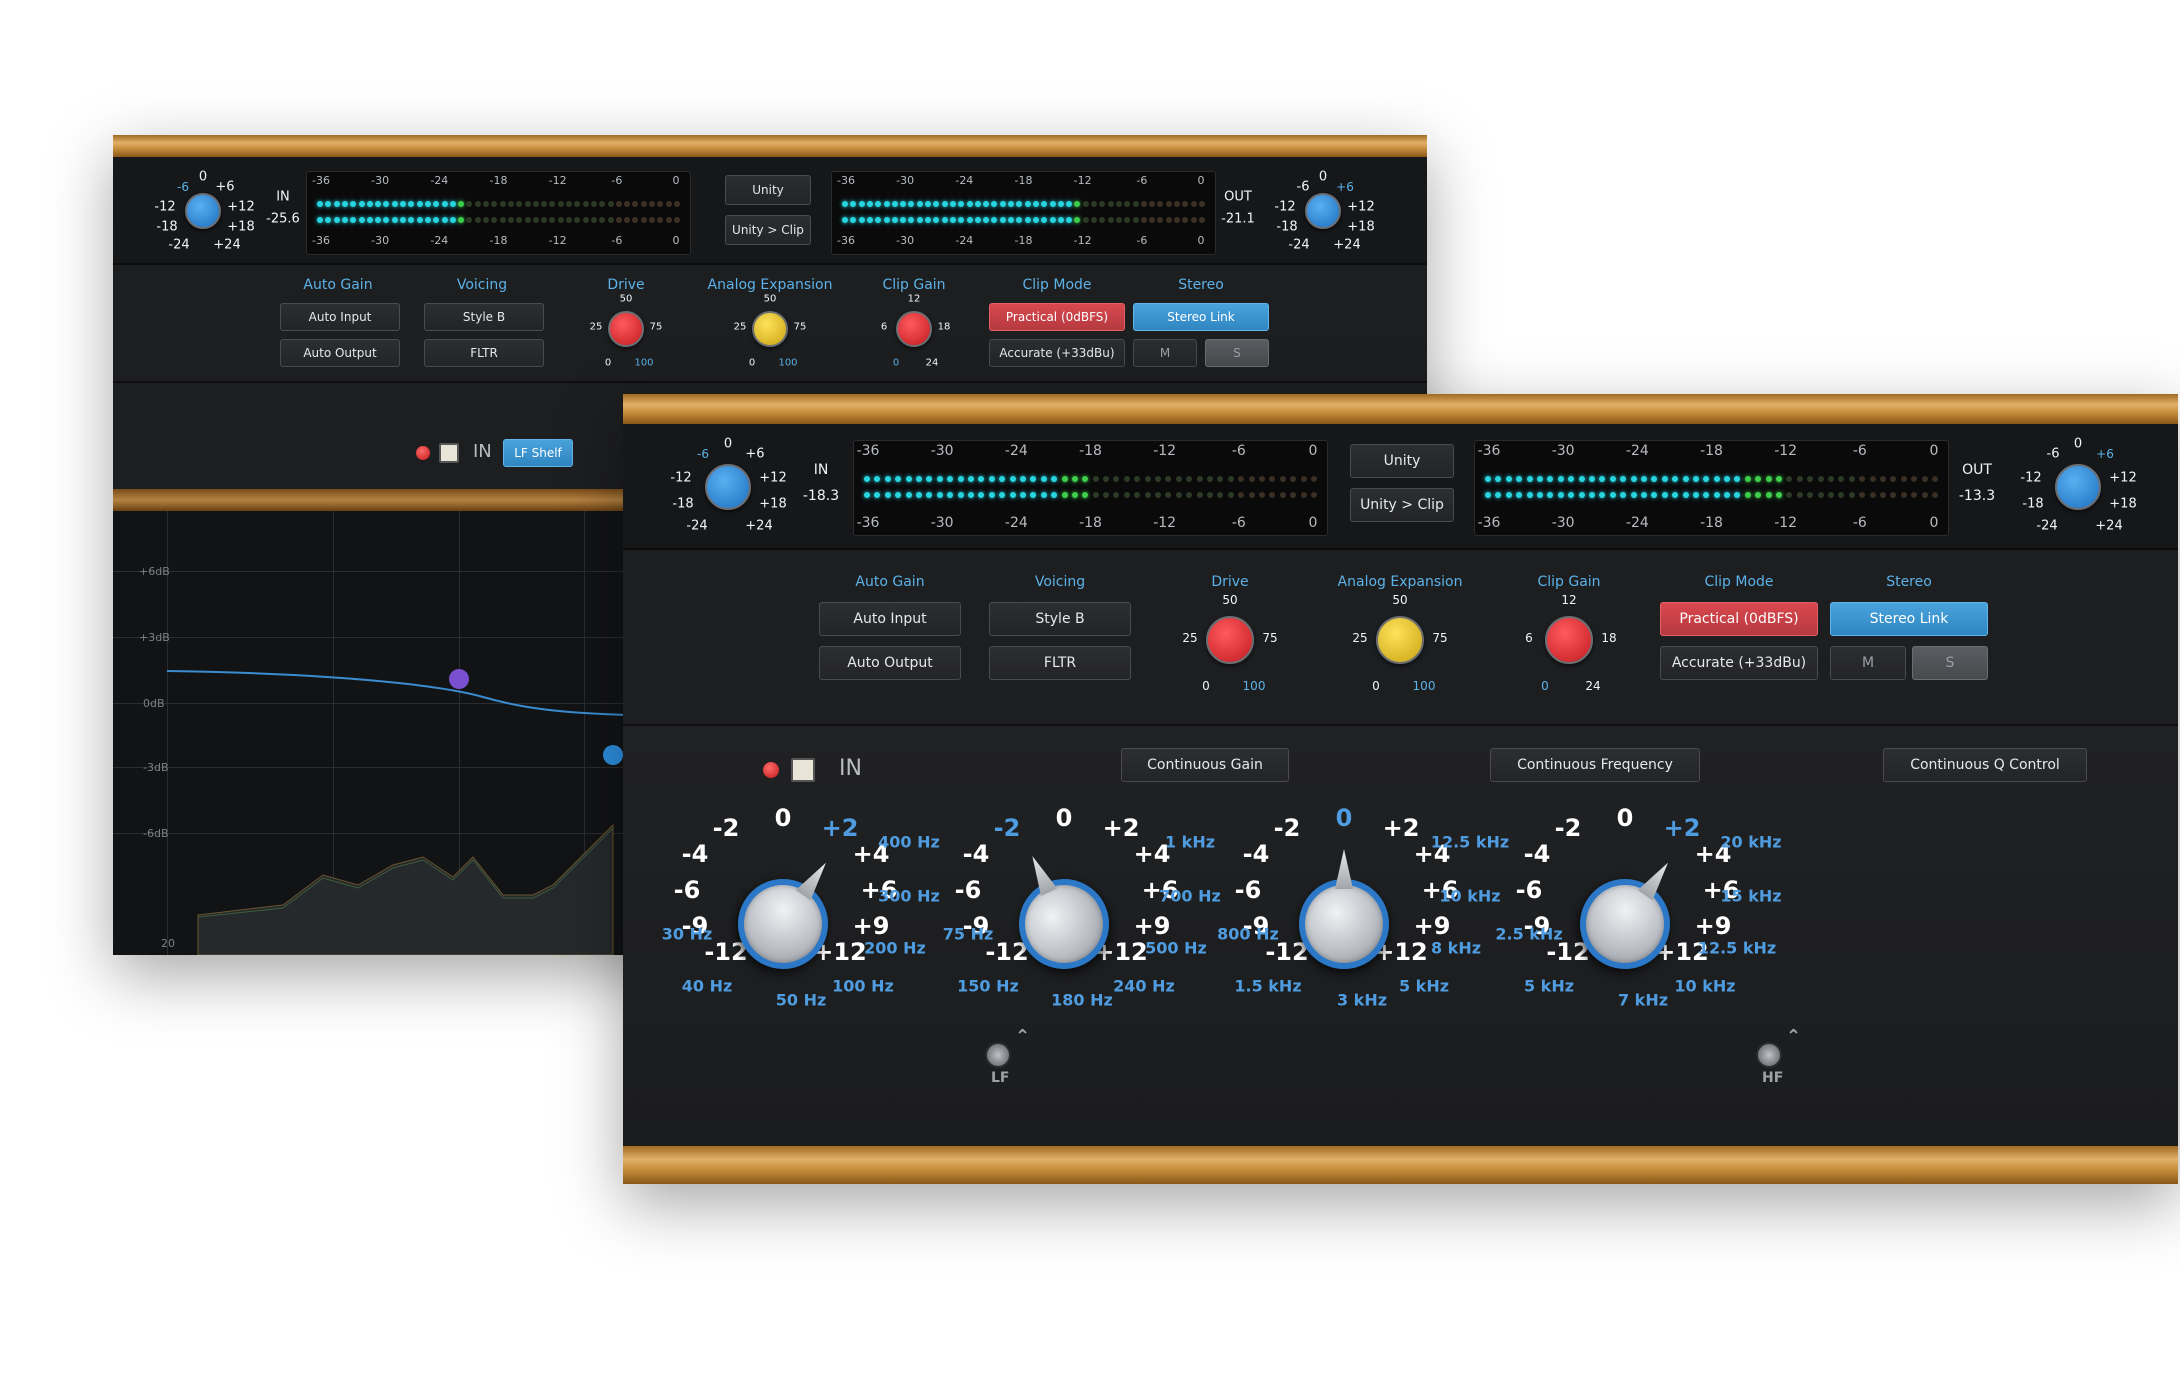  Describe the element at coordinates (1205, 765) in the screenshot. I see `continuous-gain-button: Continuous Gain` at that location.